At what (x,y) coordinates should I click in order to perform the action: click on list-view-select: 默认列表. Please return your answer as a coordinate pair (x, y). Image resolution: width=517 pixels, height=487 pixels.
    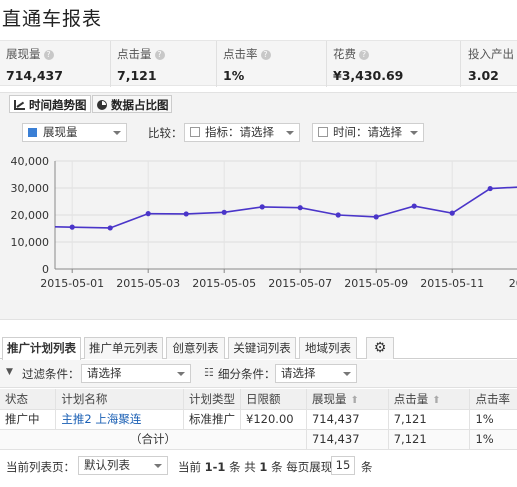
    Looking at the image, I should click on (123, 465).